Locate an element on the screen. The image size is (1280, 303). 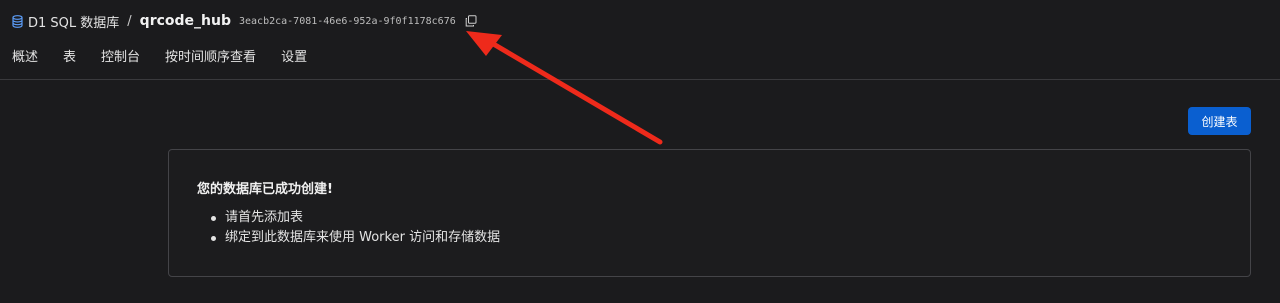
copy-id-button is located at coordinates (471, 21).